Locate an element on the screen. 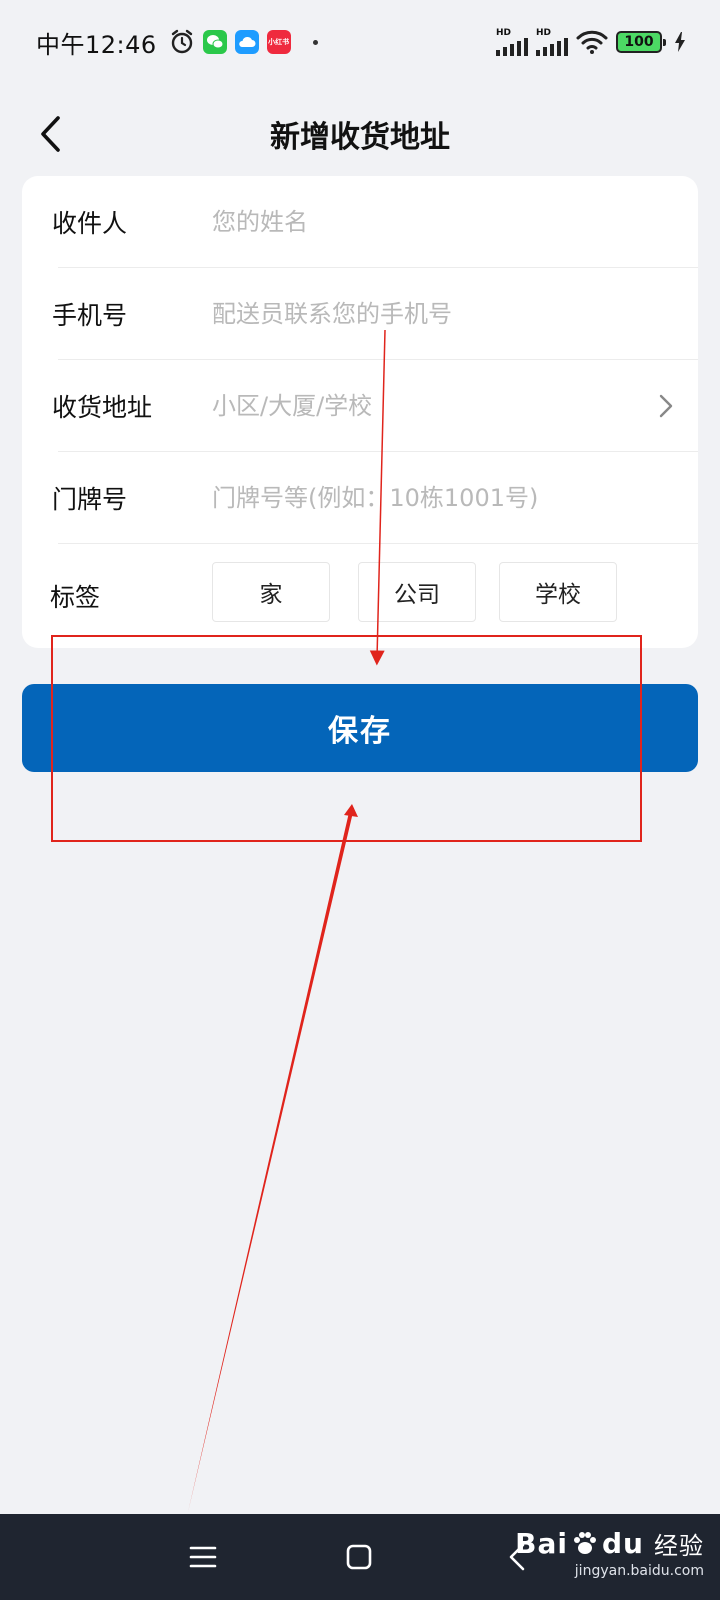  menu-icon is located at coordinates (203, 1557).